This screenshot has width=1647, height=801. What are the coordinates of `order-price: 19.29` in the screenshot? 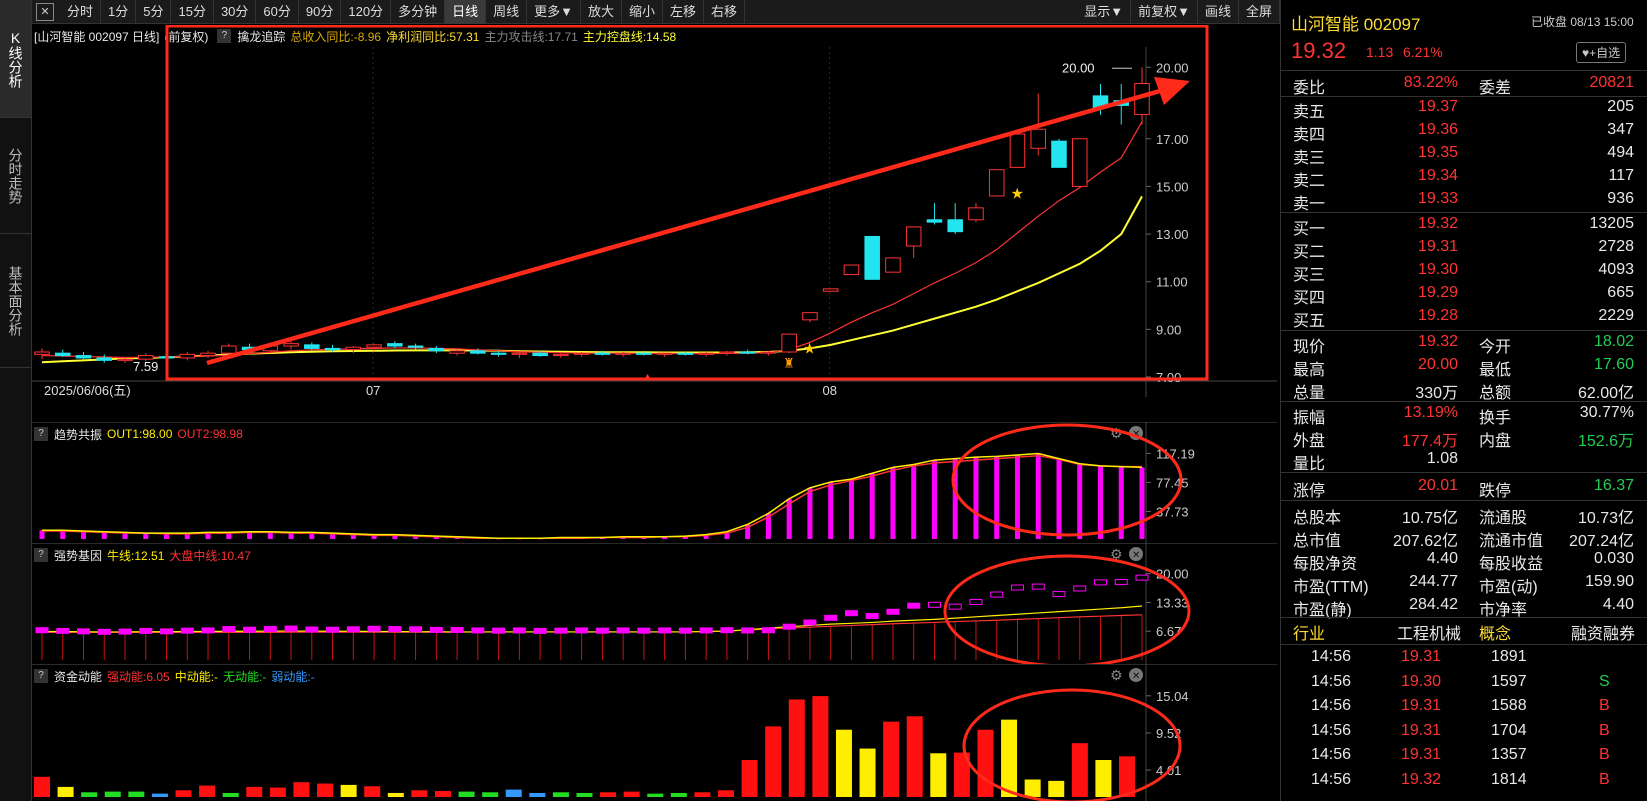 It's located at (1438, 293).